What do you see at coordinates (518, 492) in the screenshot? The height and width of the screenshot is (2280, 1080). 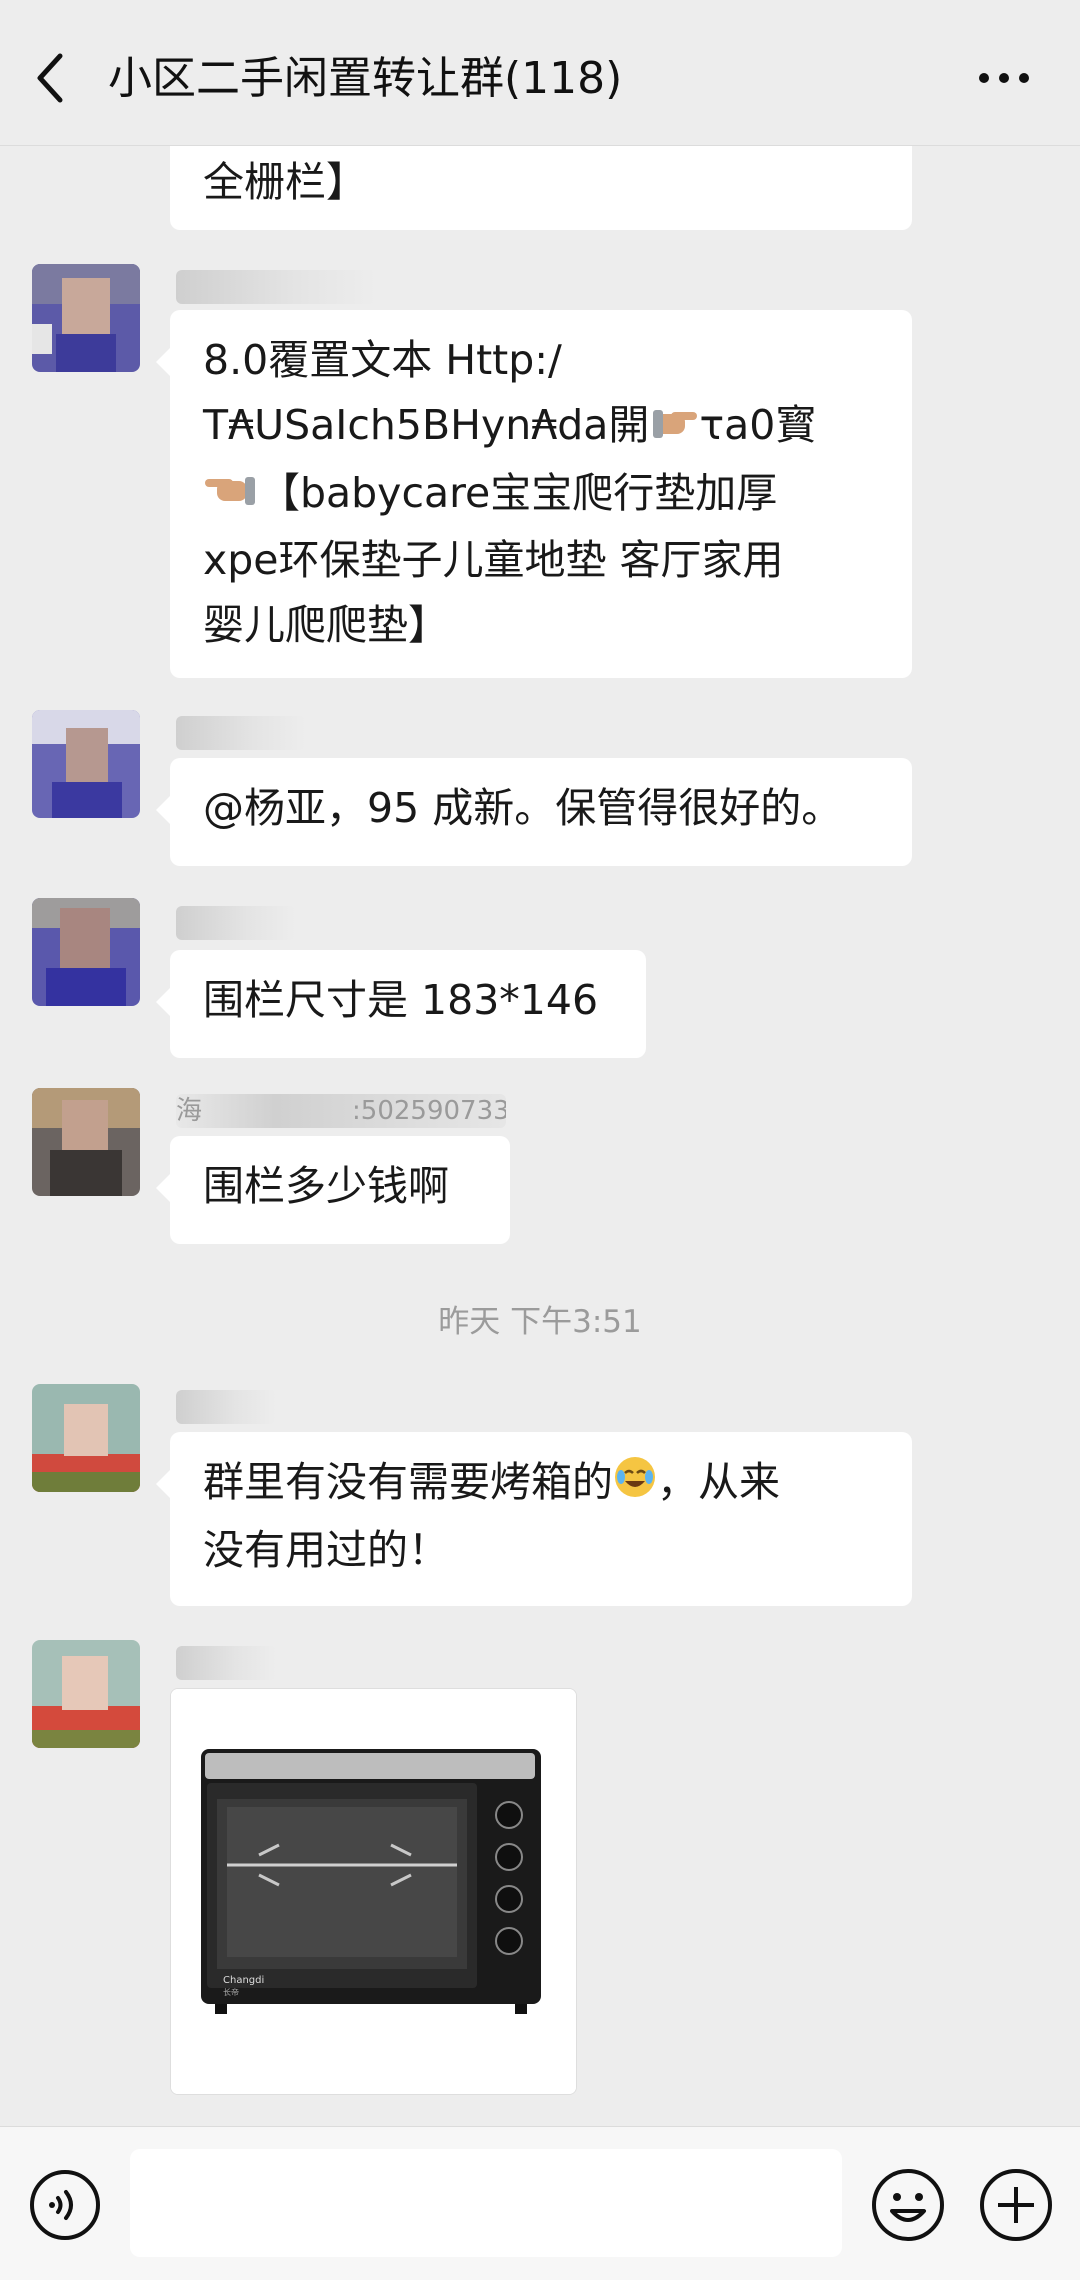 I see `message-text-part: 【babycare宝宝爬行垫加厚` at bounding box center [518, 492].